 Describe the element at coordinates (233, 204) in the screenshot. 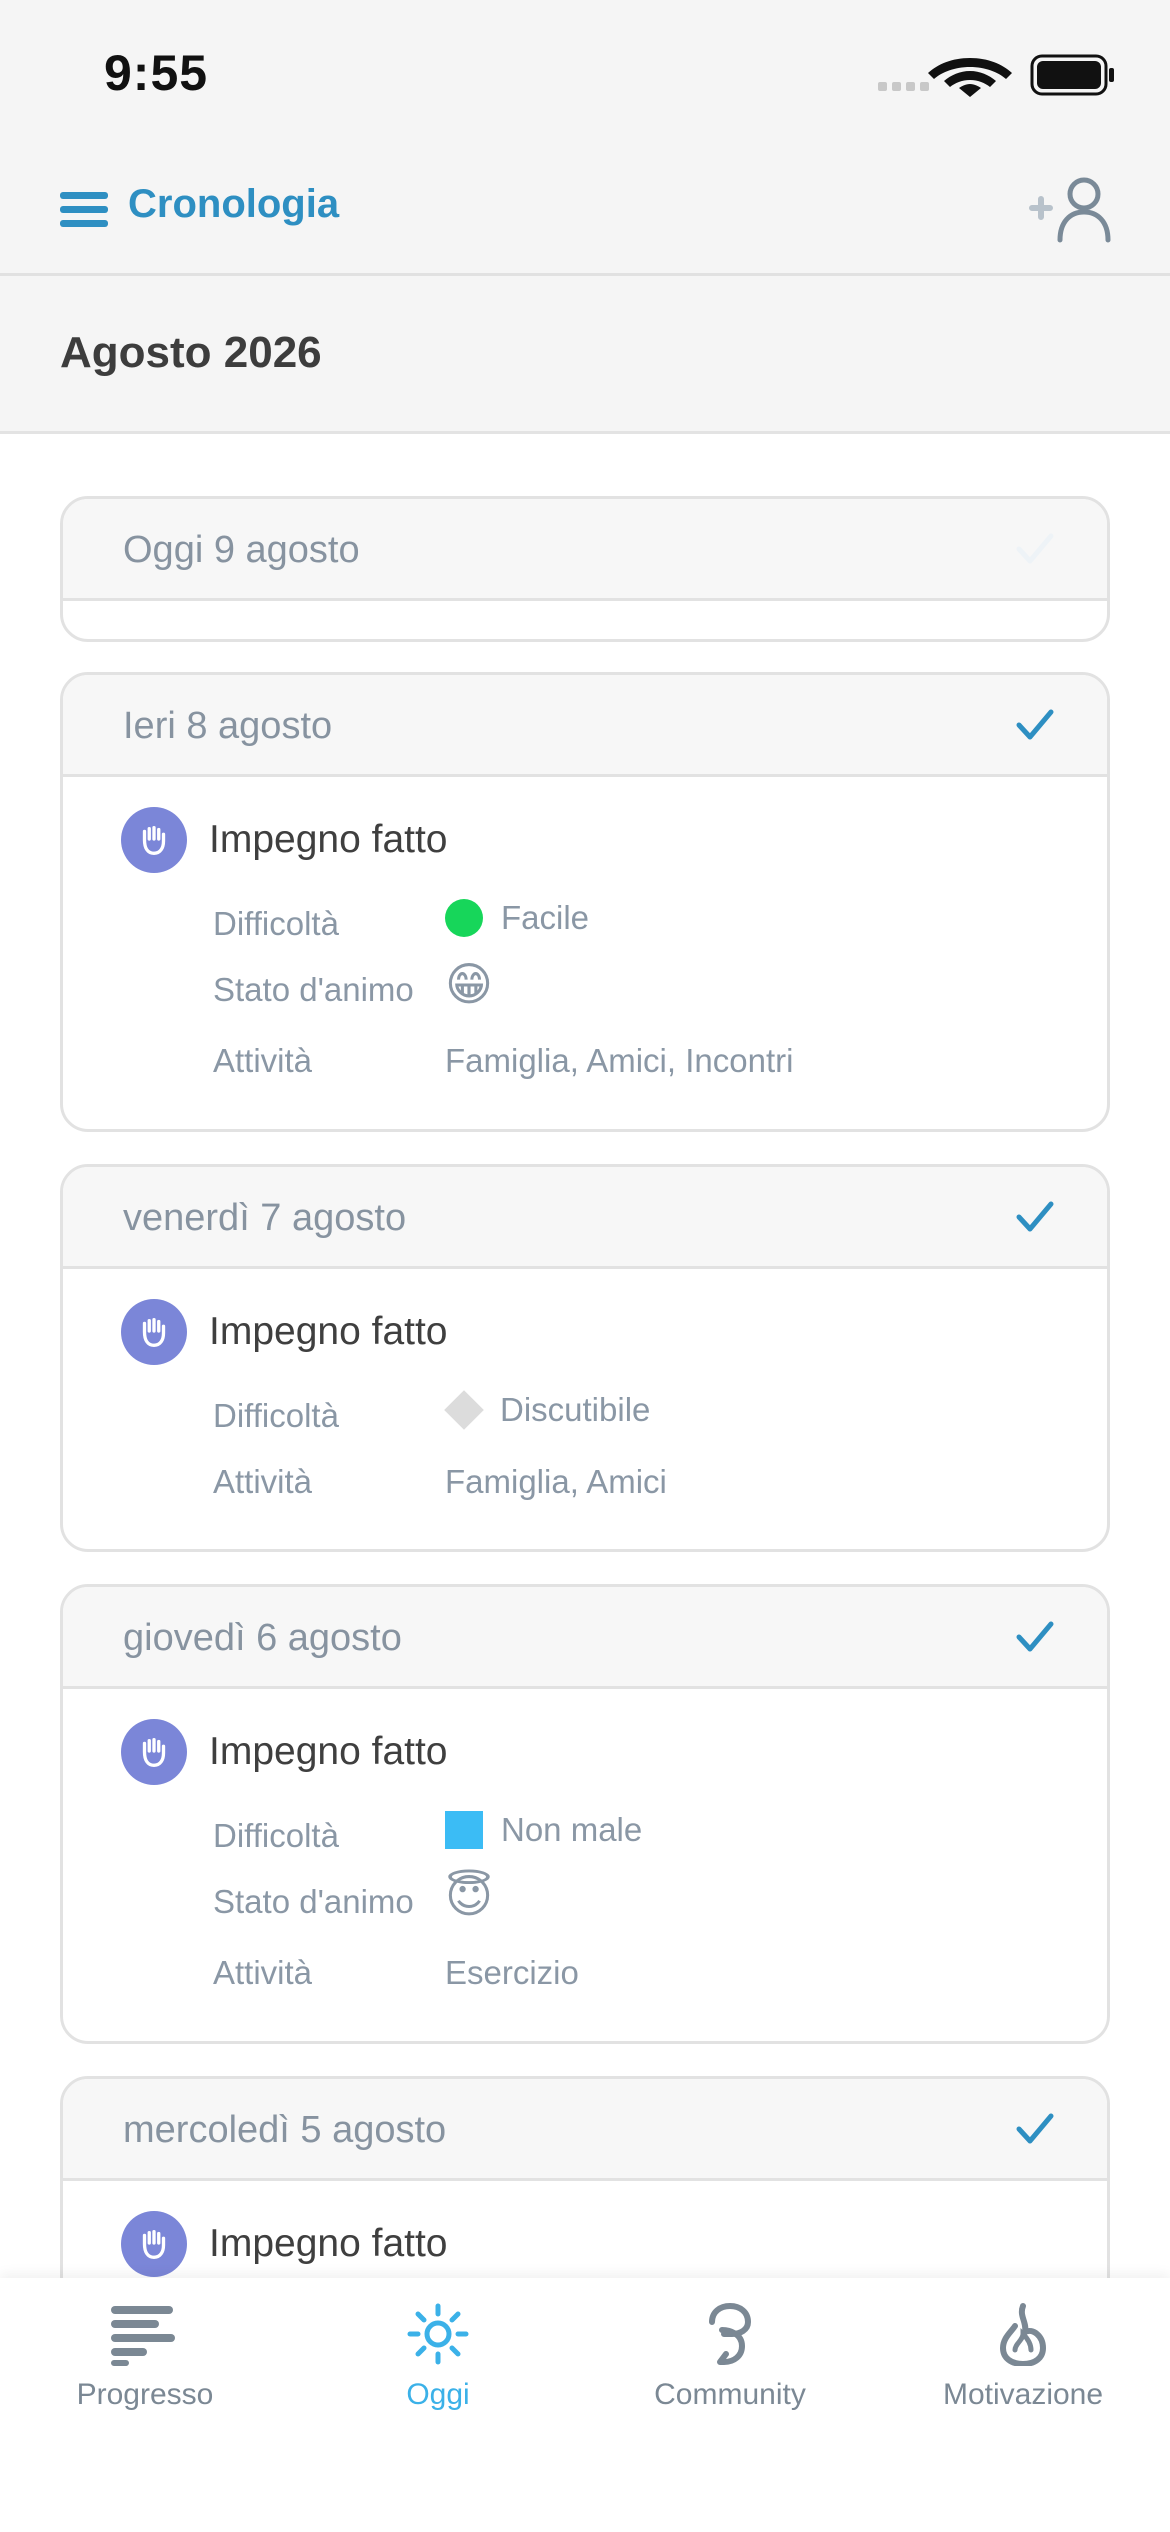

I see `header-title: Cronologia` at that location.